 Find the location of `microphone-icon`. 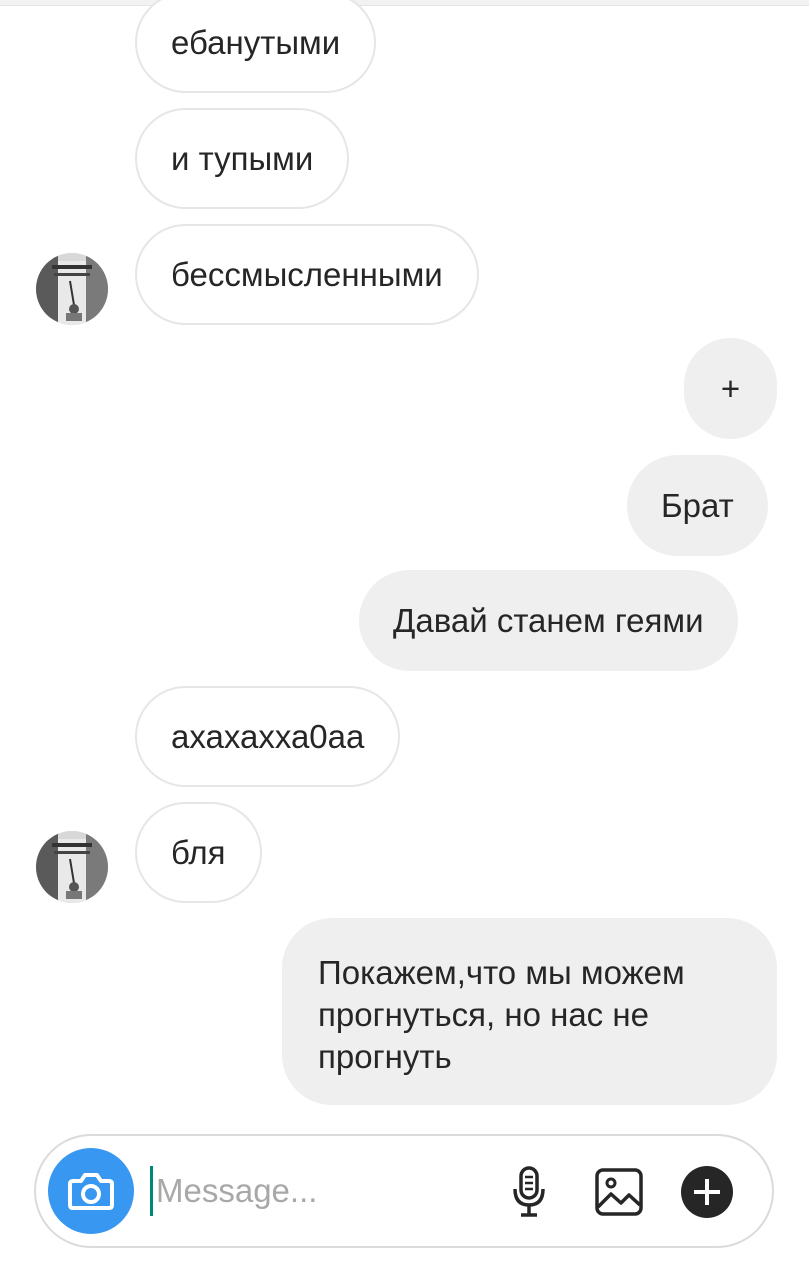

microphone-icon is located at coordinates (529, 1191).